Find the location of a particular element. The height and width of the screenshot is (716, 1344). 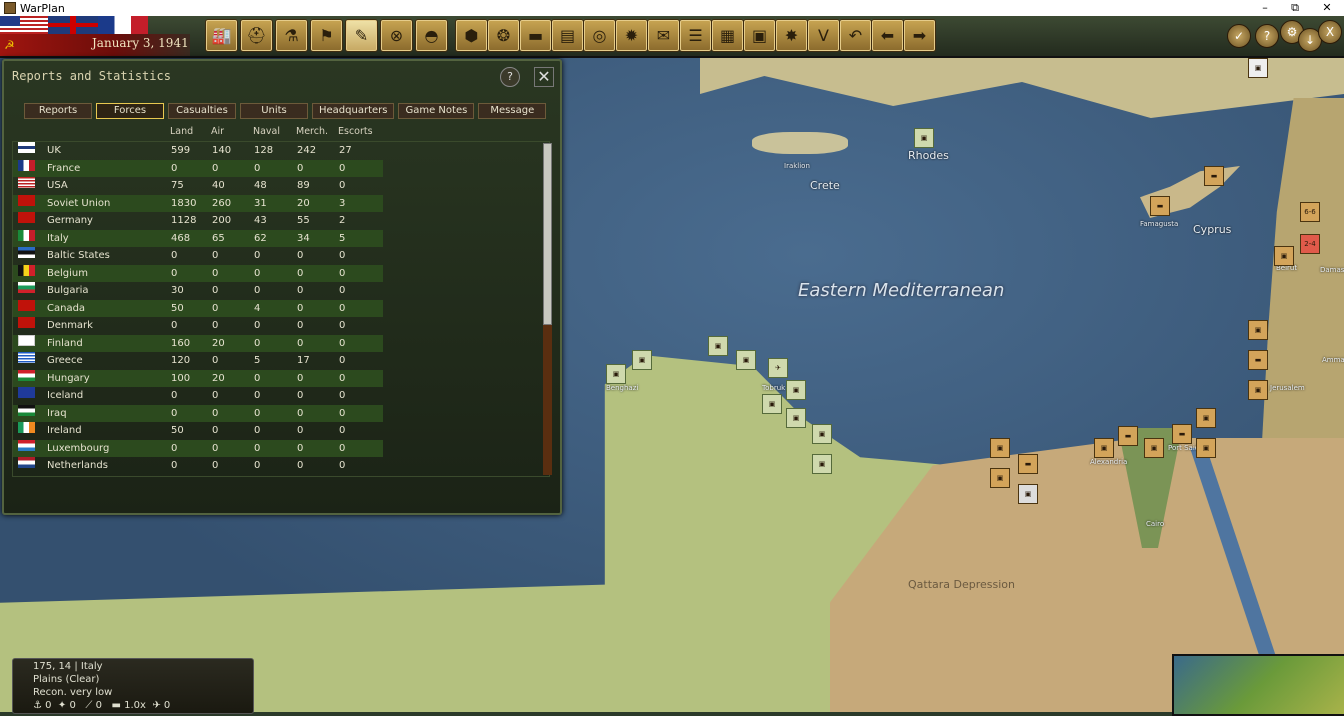

table-row: France 0 0 0 0 0 is located at coordinates (198, 168).